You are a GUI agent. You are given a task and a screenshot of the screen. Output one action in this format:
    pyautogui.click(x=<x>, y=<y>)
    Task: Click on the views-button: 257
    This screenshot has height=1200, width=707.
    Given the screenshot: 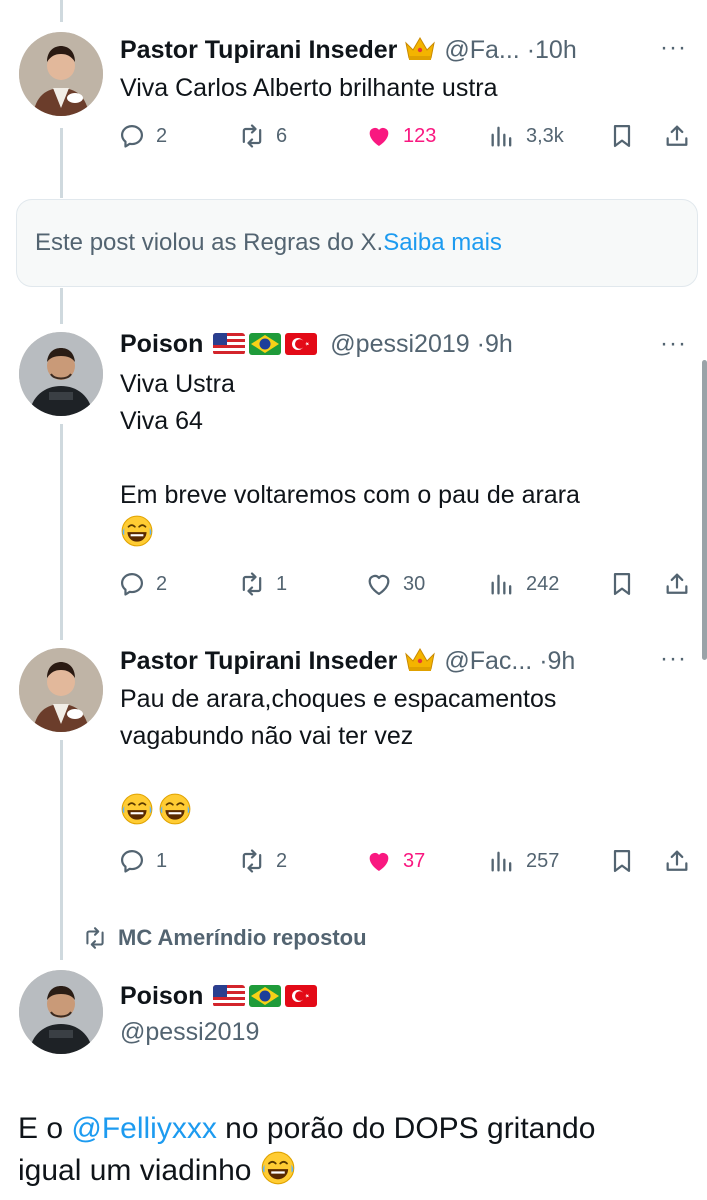 What is the action you would take?
    pyautogui.click(x=523, y=861)
    